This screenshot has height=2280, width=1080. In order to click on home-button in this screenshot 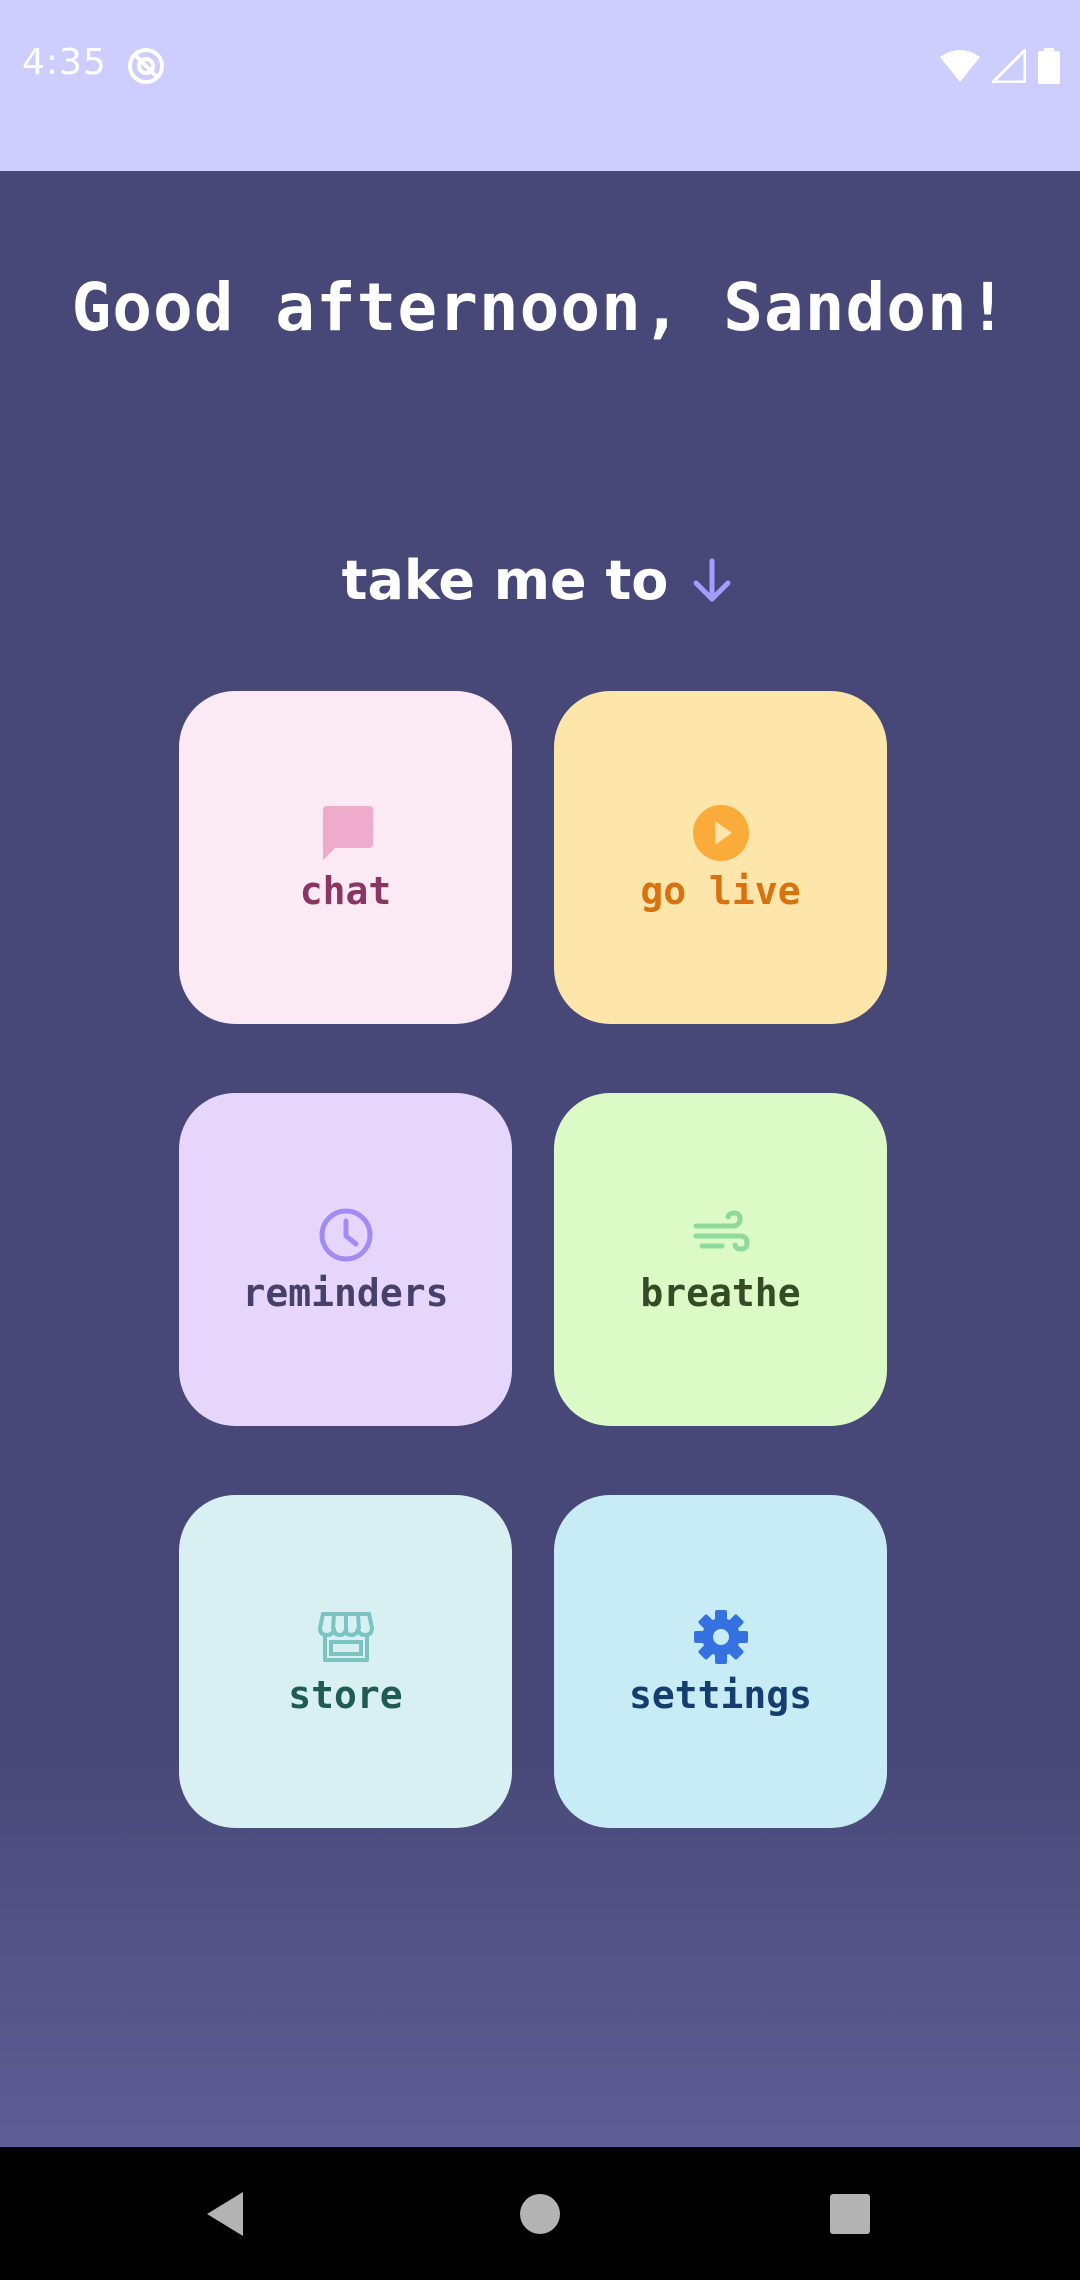, I will do `click(540, 2213)`.